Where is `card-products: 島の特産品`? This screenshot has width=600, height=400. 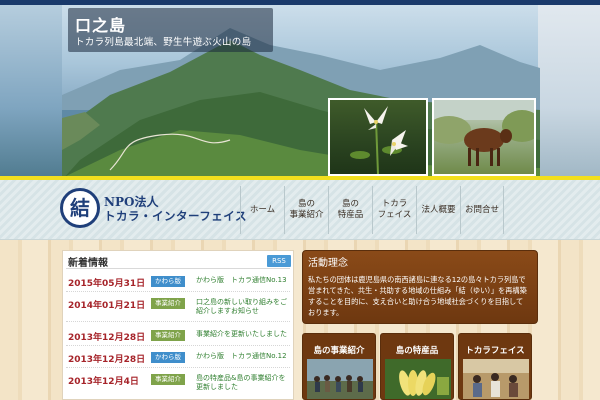 card-products: 島の特産品 is located at coordinates (417, 366).